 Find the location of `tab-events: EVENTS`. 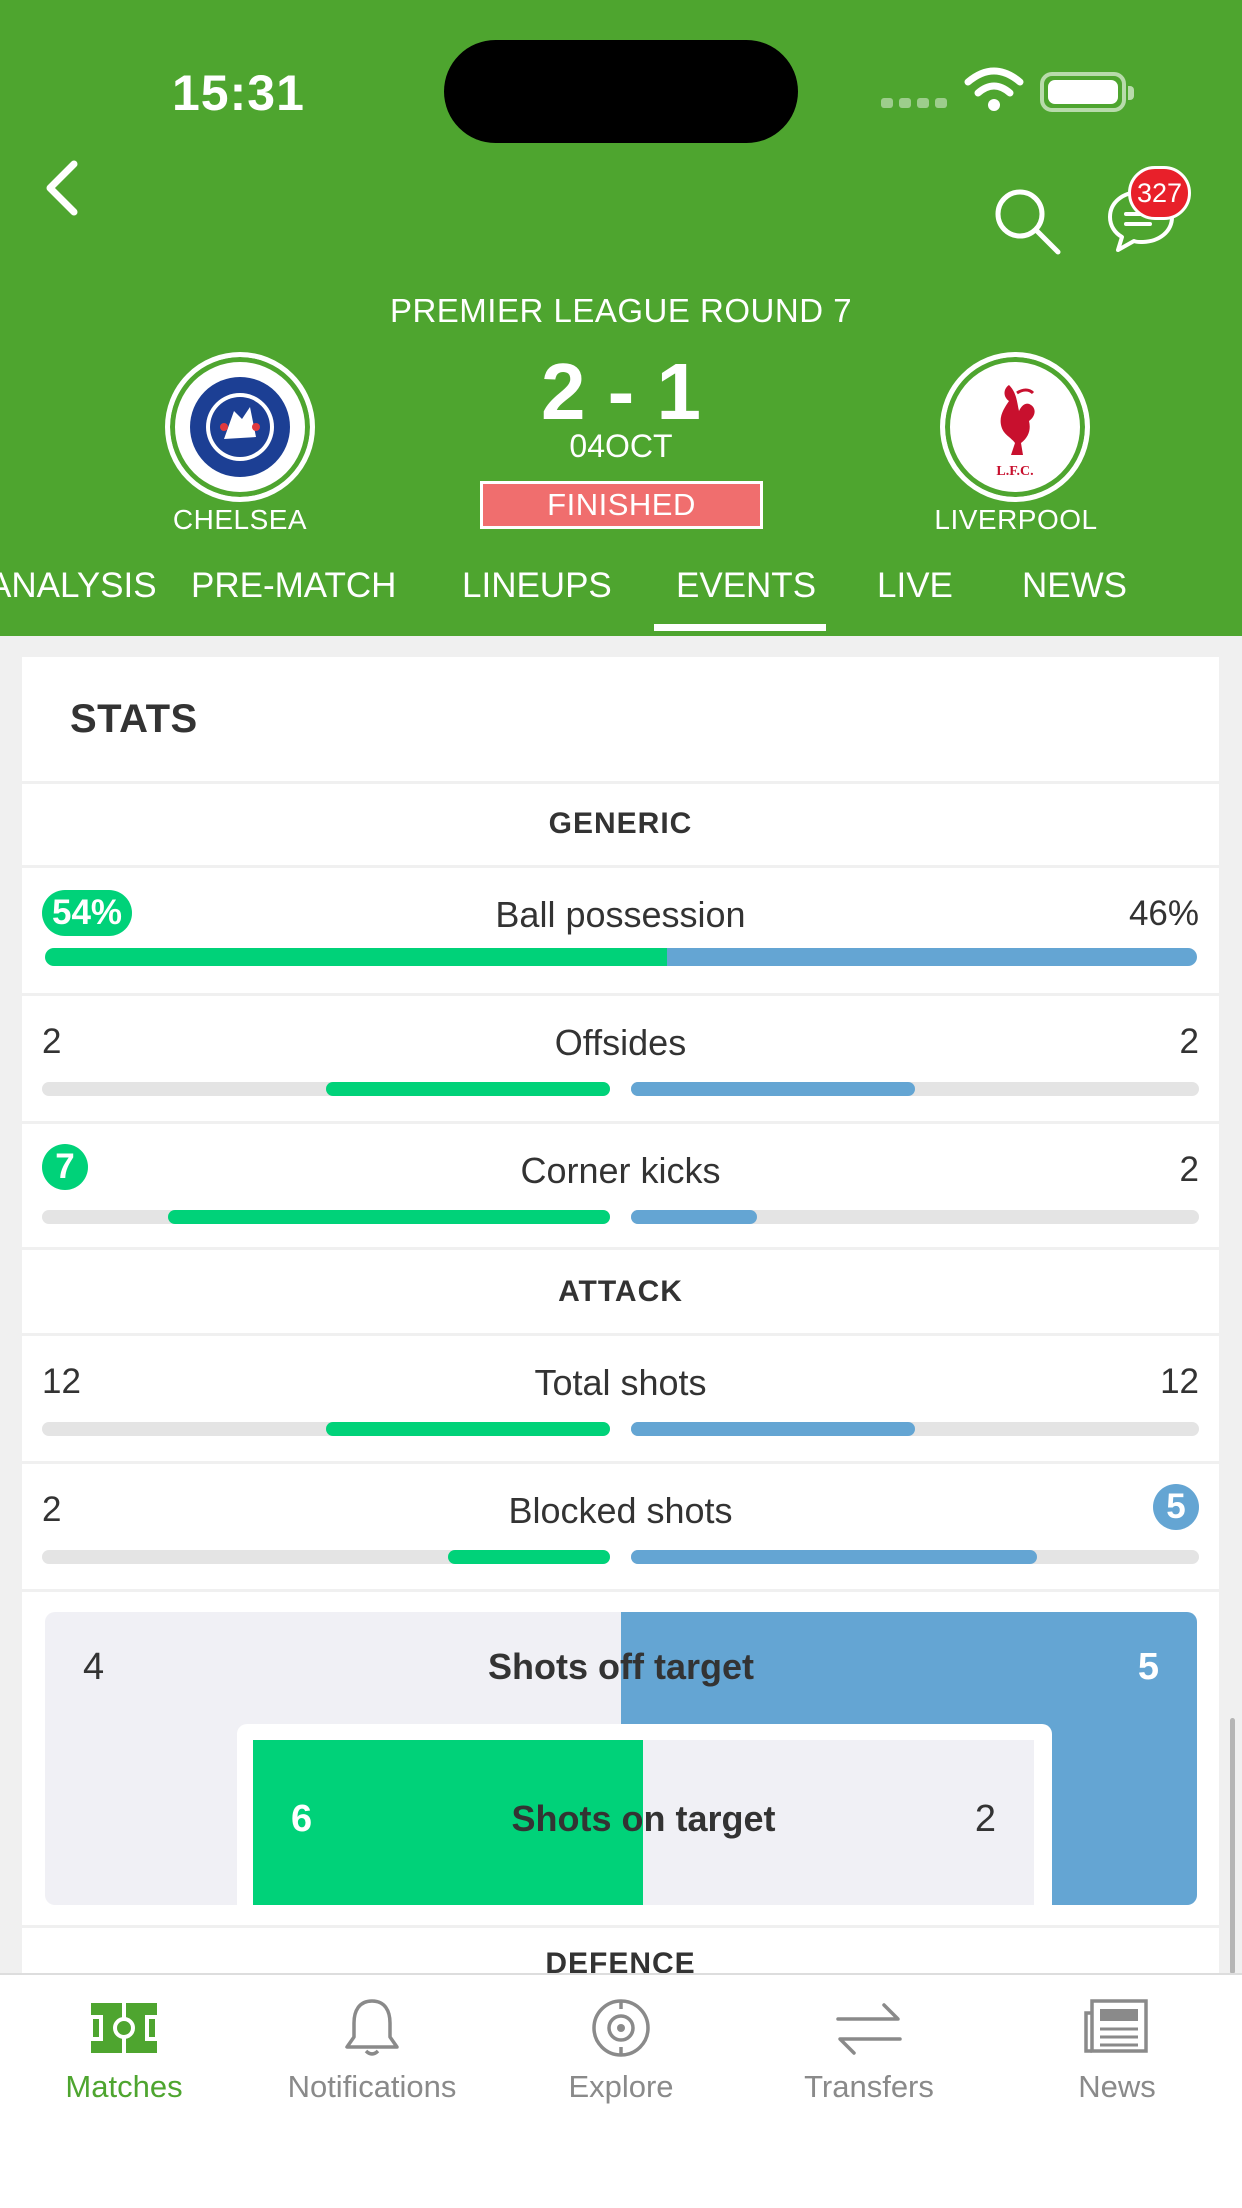

tab-events: EVENTS is located at coordinates (746, 586).